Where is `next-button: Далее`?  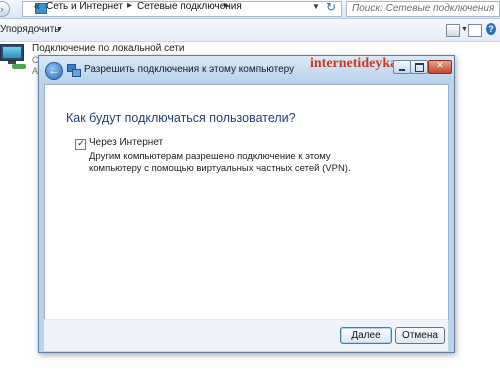 next-button: Далее is located at coordinates (366, 335).